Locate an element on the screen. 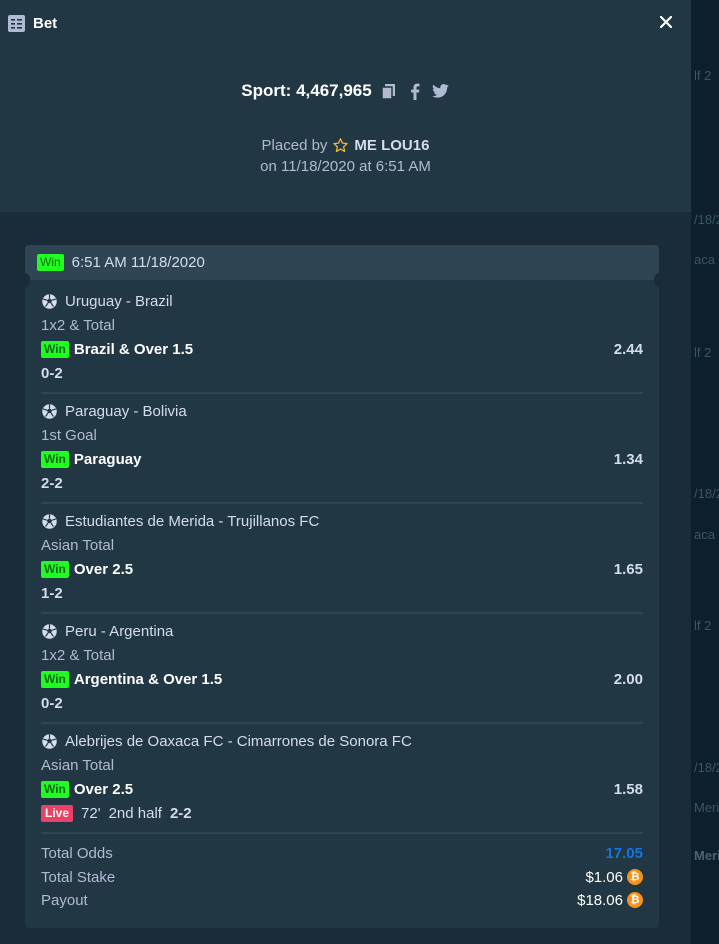  bet-slip-header: Win 6:51 AM 11/18/2020 is located at coordinates (342, 262).